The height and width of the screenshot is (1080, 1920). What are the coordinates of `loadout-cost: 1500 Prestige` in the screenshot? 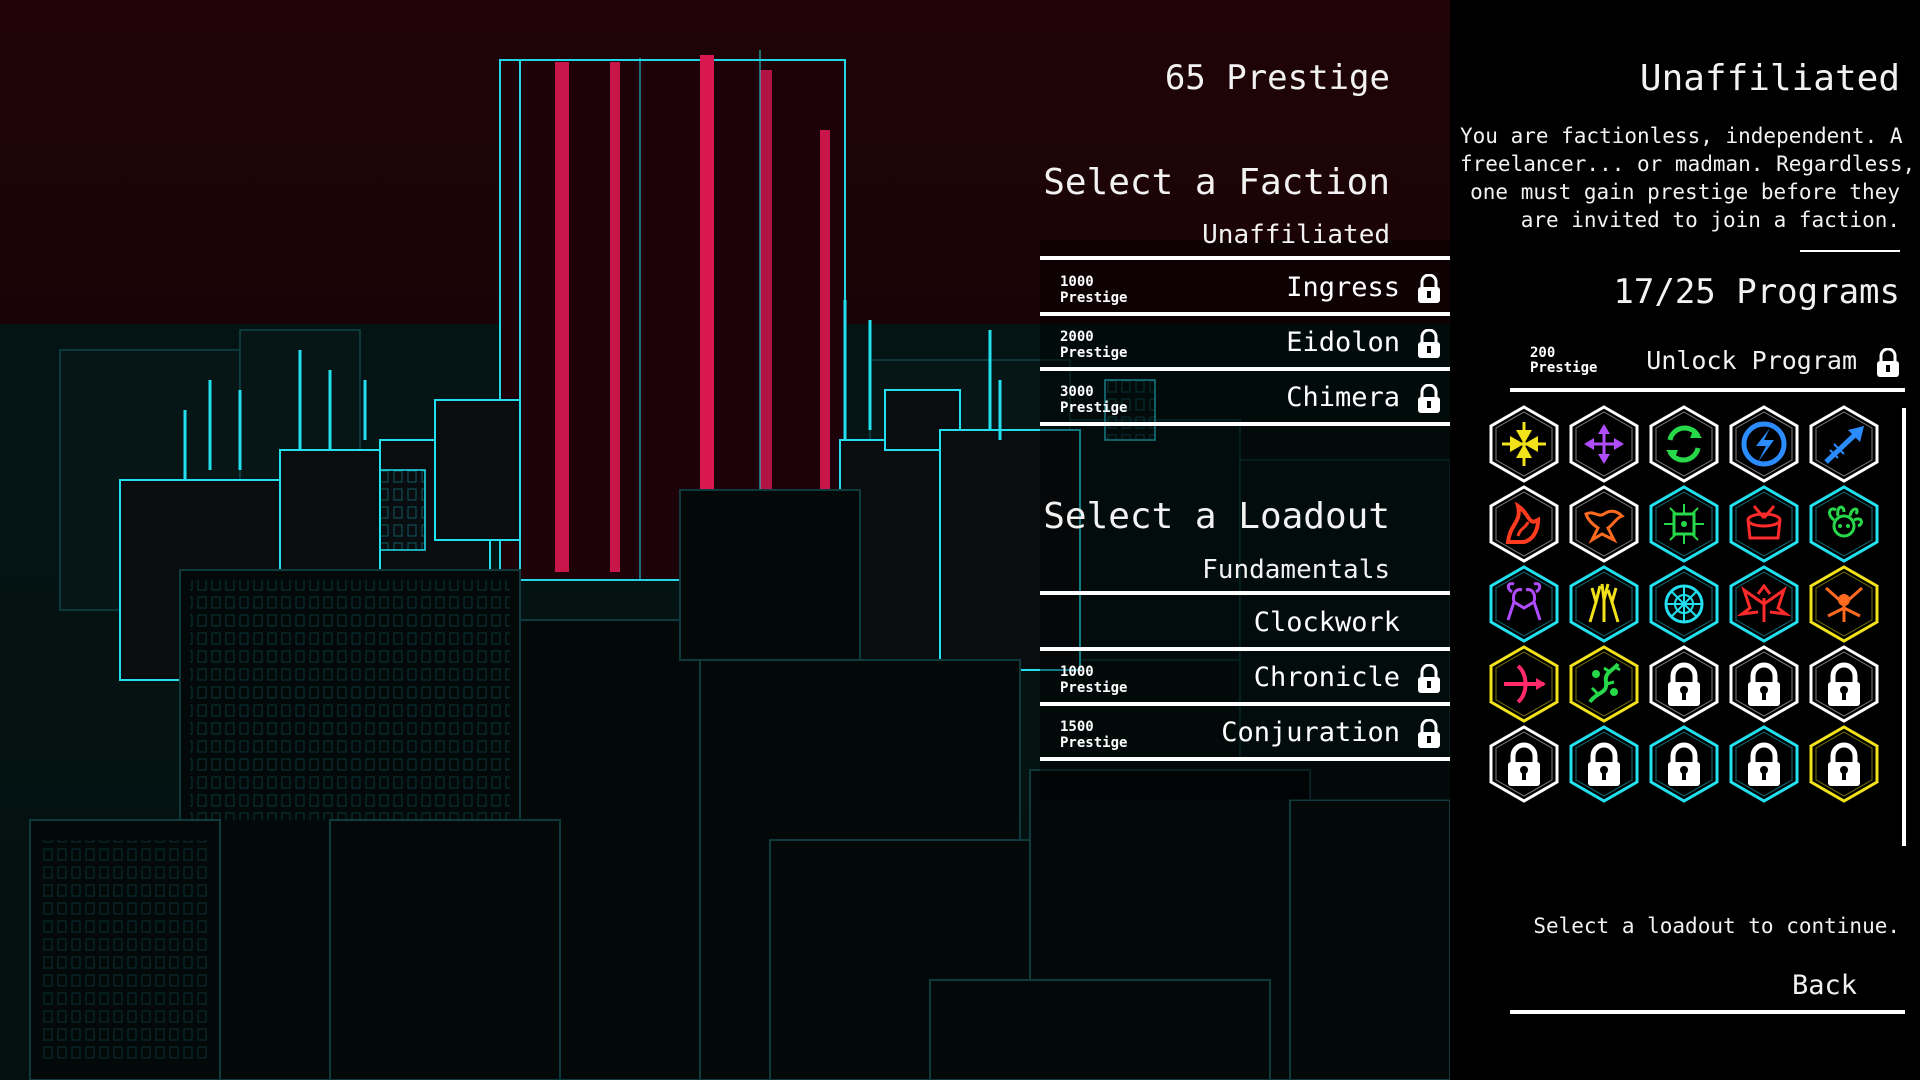 It's located at (1094, 735).